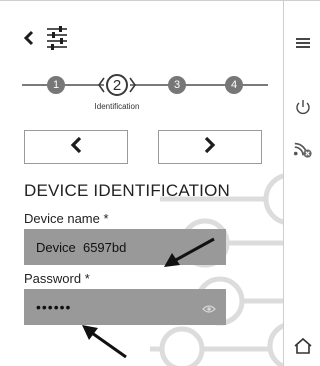 This screenshot has width=320, height=366. What do you see at coordinates (303, 346) in the screenshot?
I see `home-icon` at bounding box center [303, 346].